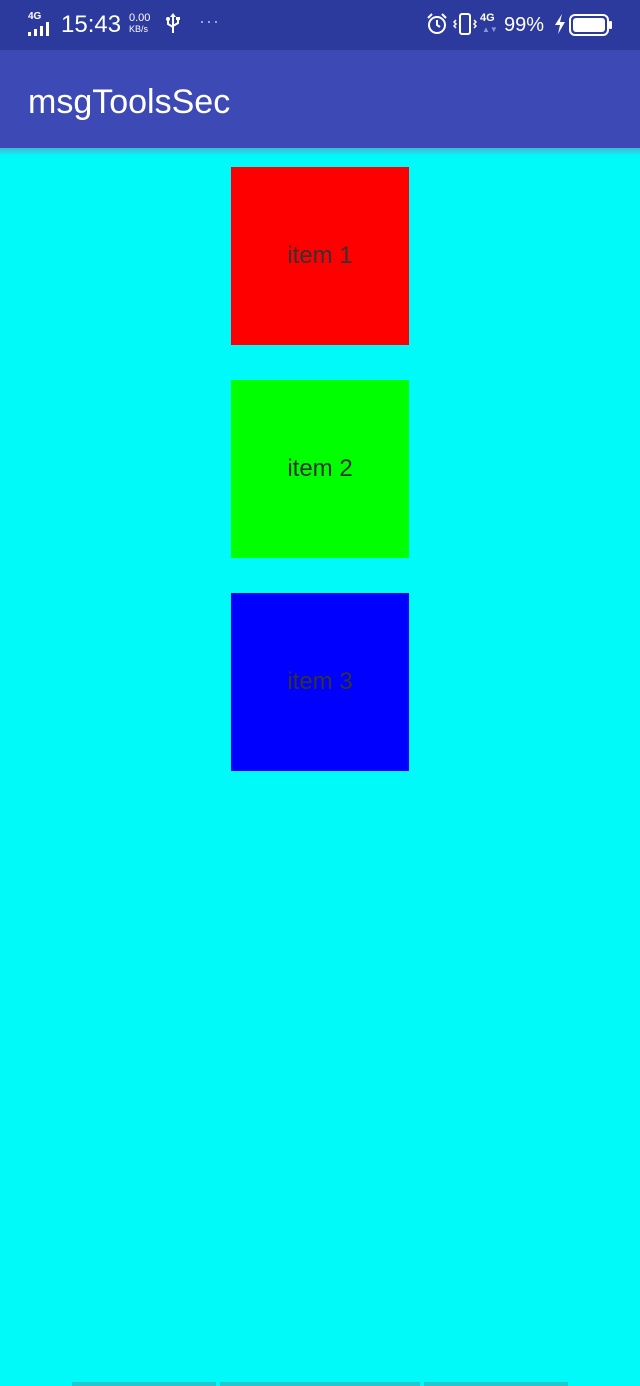 The image size is (640, 1386). Describe the element at coordinates (139, 29) in the screenshot. I see `network-speed-unit: KB/s` at that location.